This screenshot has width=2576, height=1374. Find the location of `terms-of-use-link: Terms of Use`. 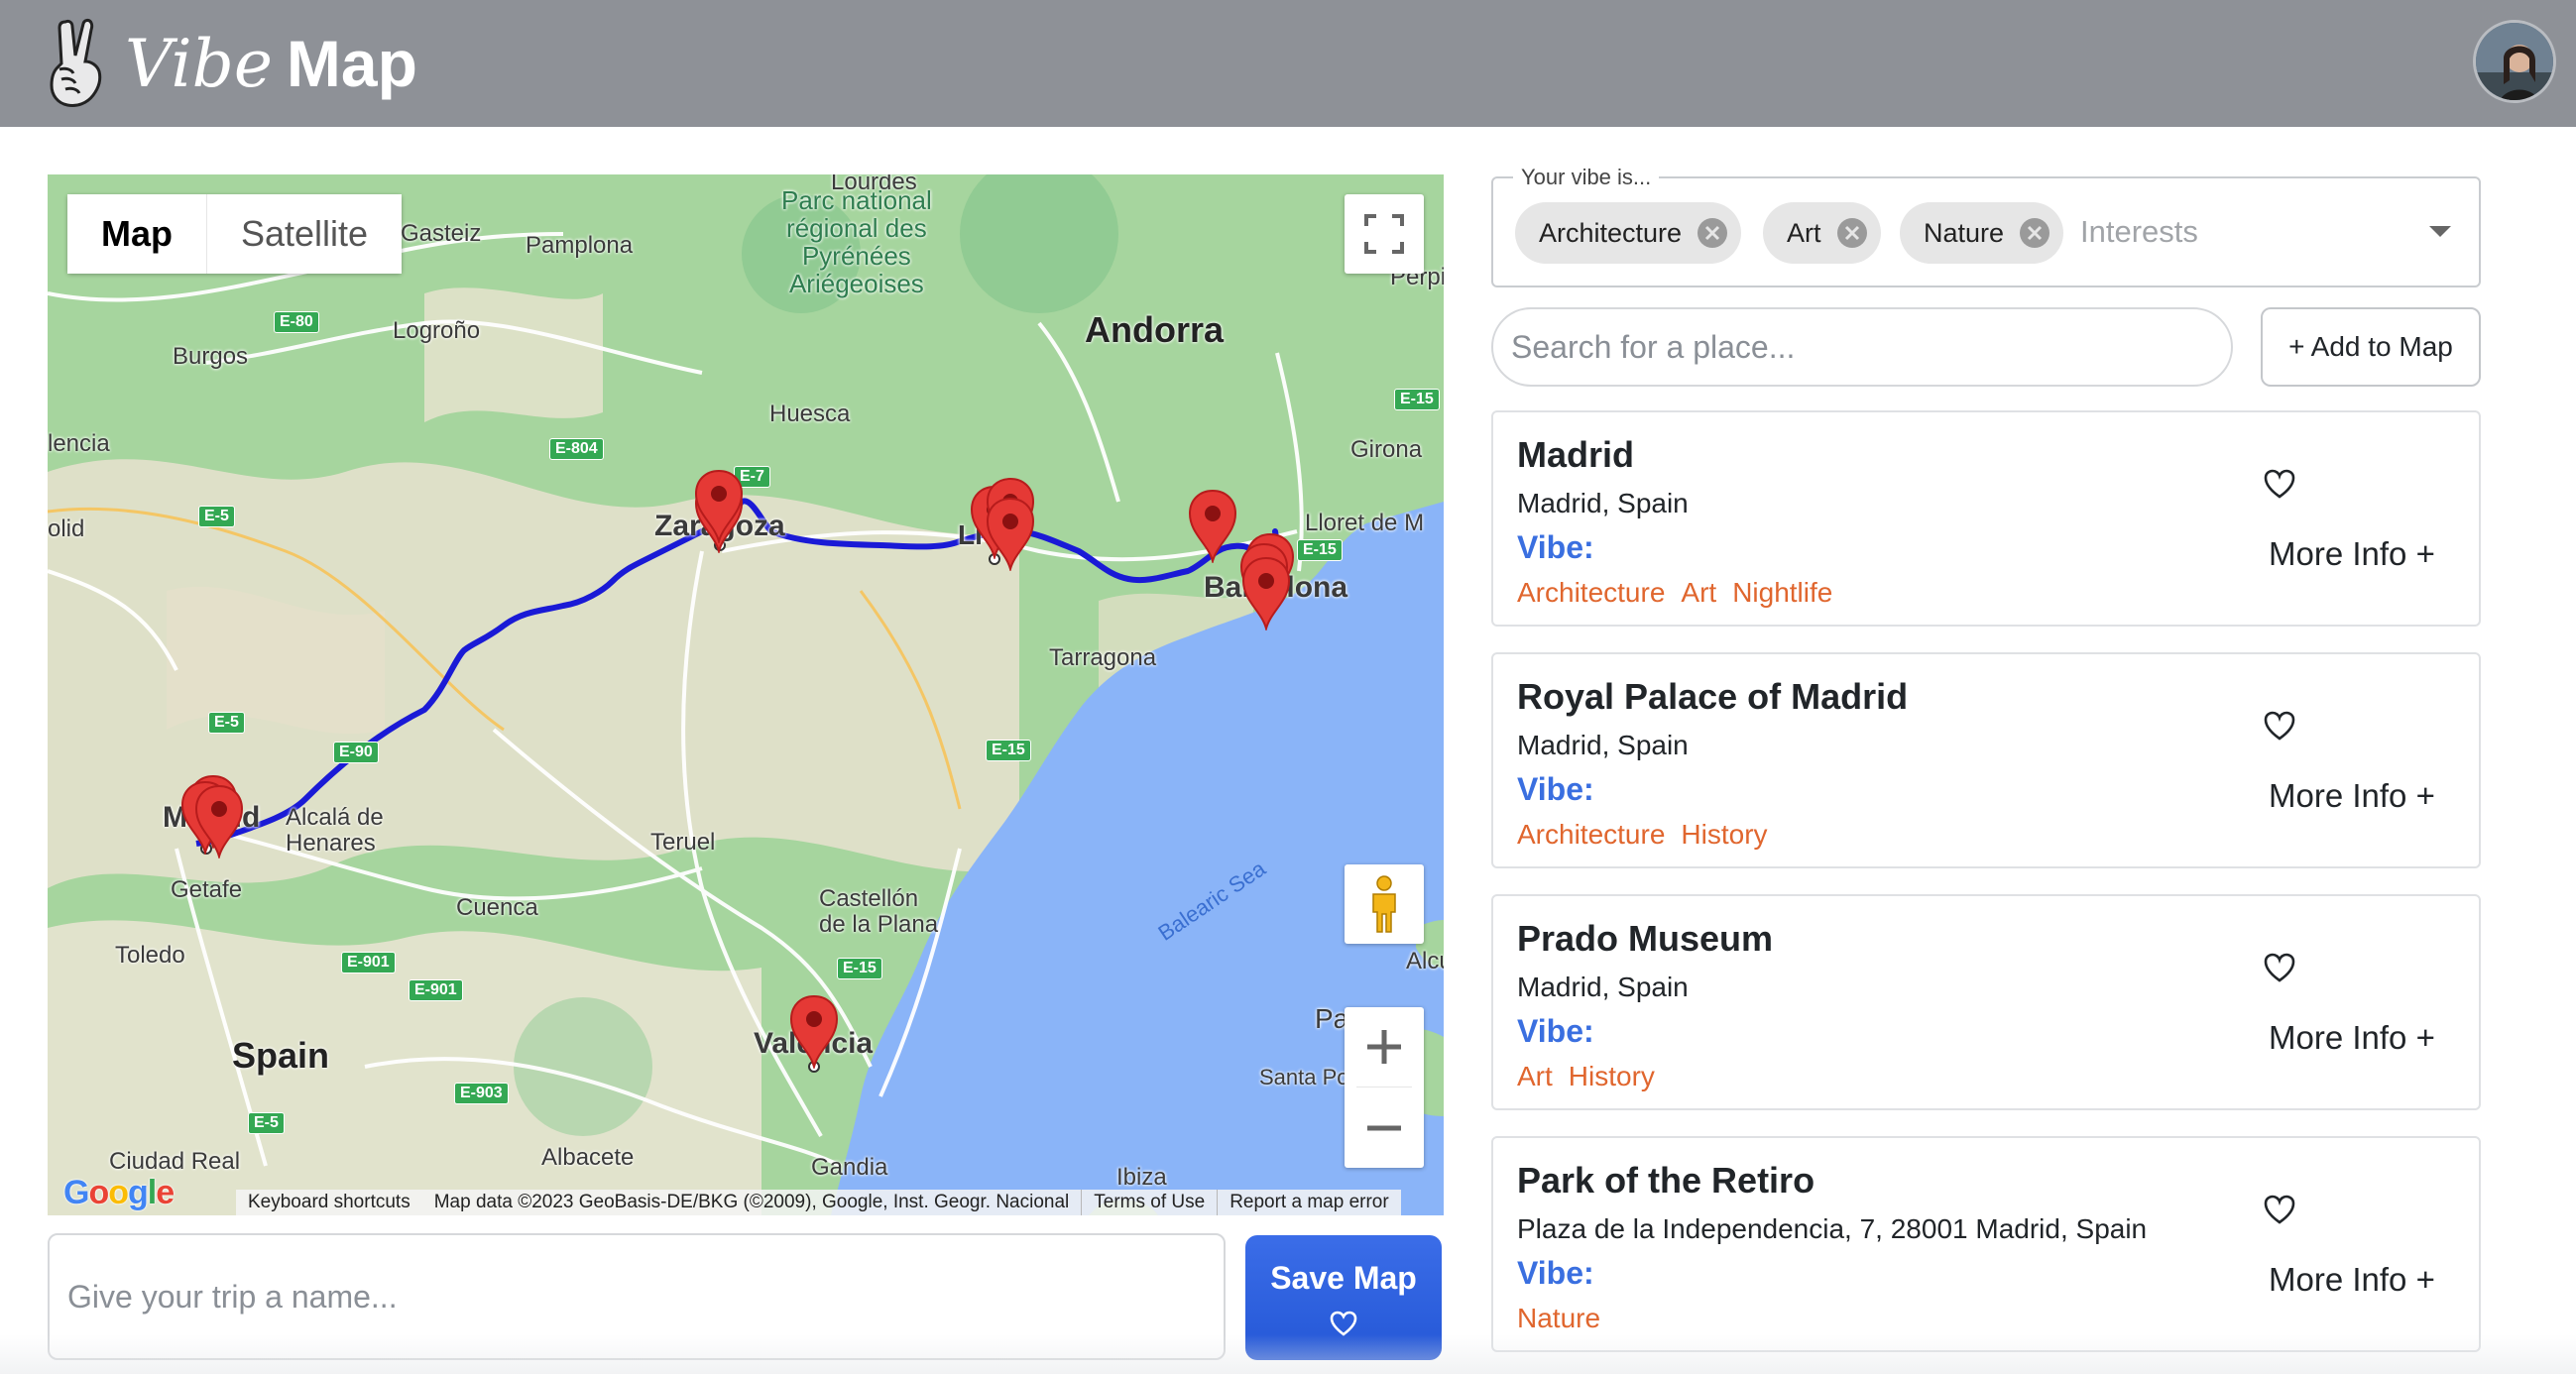

terms-of-use-link: Terms of Use is located at coordinates (1149, 1202).